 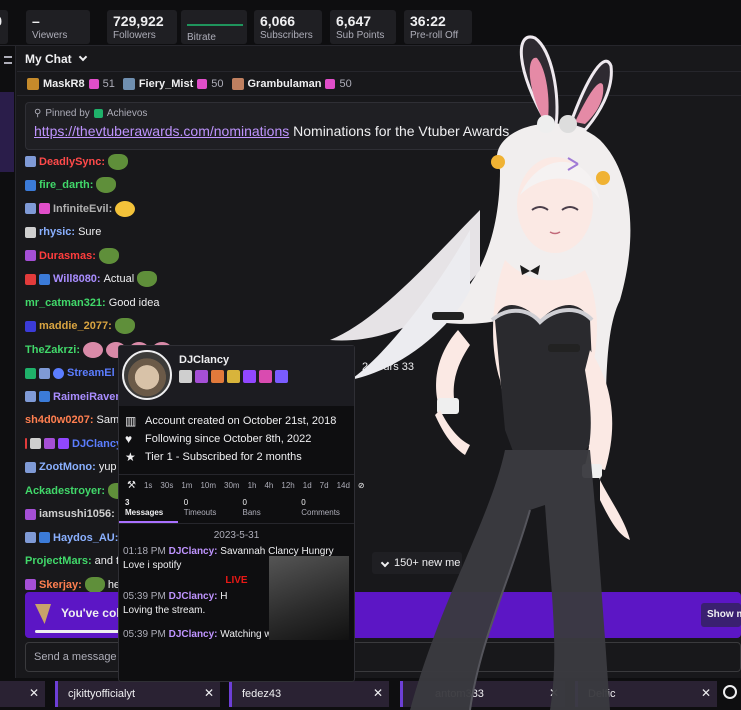 I want to click on gear-icon, so click(x=730, y=692).